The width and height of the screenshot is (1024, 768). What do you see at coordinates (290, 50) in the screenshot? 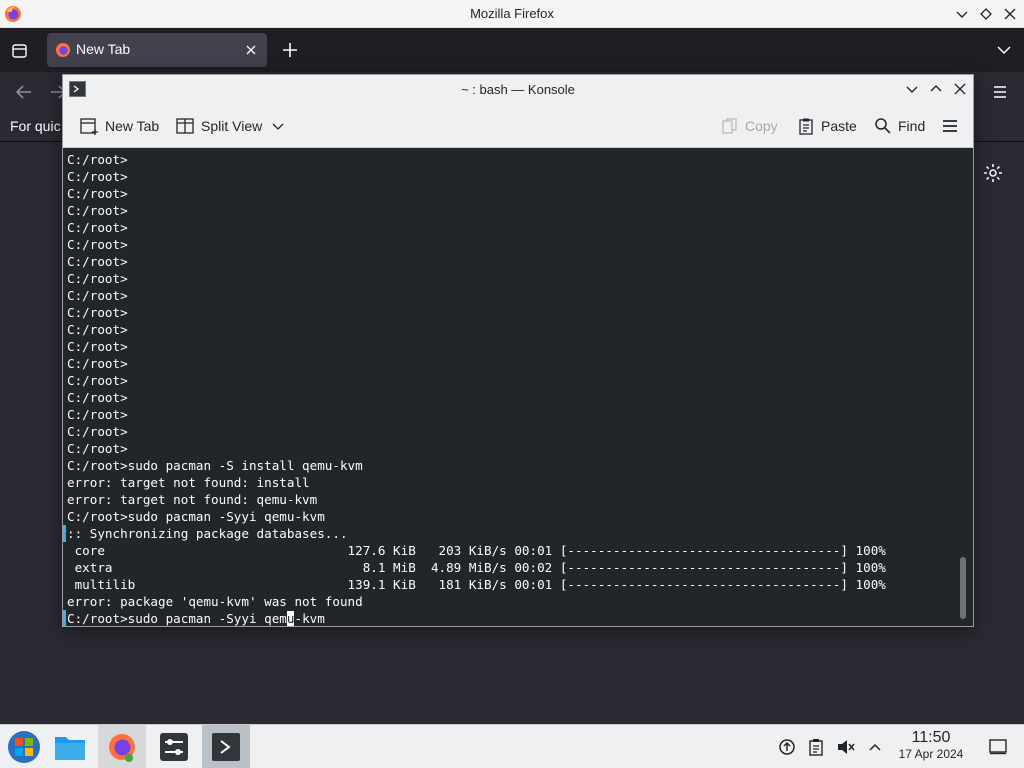
I see `new-tab-plus-icon` at bounding box center [290, 50].